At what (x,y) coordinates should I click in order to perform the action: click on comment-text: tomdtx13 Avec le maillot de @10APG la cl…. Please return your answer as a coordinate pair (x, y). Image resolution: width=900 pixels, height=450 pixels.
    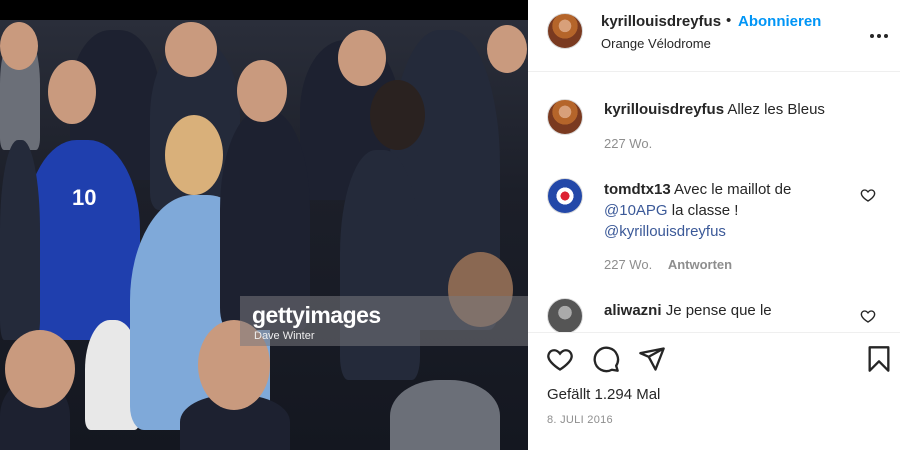
    Looking at the image, I should click on (729, 210).